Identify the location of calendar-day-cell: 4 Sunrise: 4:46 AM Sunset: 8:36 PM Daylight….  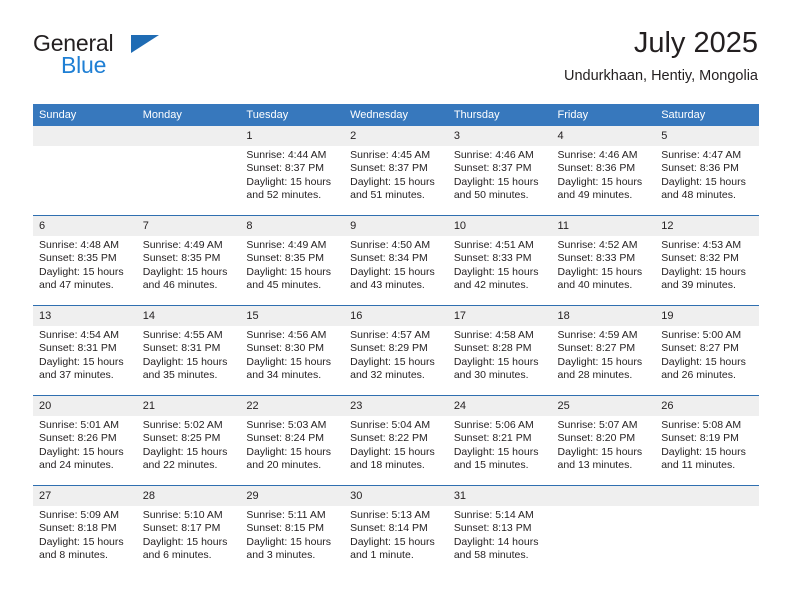
(603, 171).